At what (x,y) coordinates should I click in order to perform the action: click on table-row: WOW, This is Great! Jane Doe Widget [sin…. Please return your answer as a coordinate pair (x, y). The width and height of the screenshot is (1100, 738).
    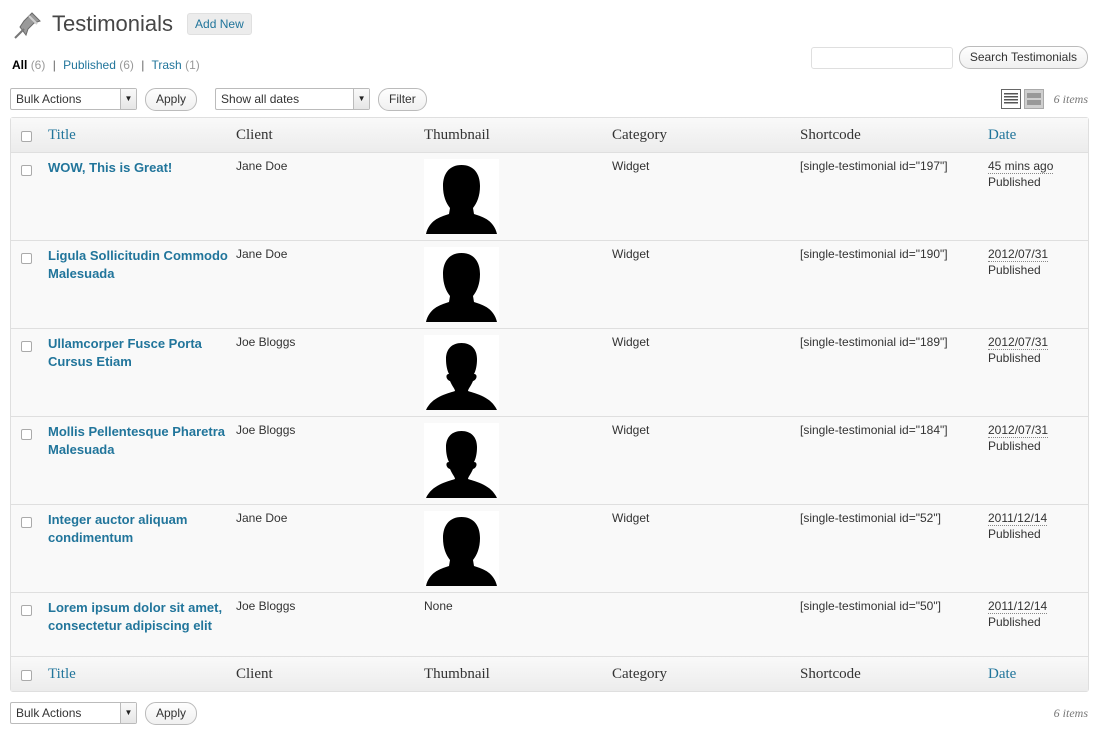
    Looking at the image, I should click on (549, 197).